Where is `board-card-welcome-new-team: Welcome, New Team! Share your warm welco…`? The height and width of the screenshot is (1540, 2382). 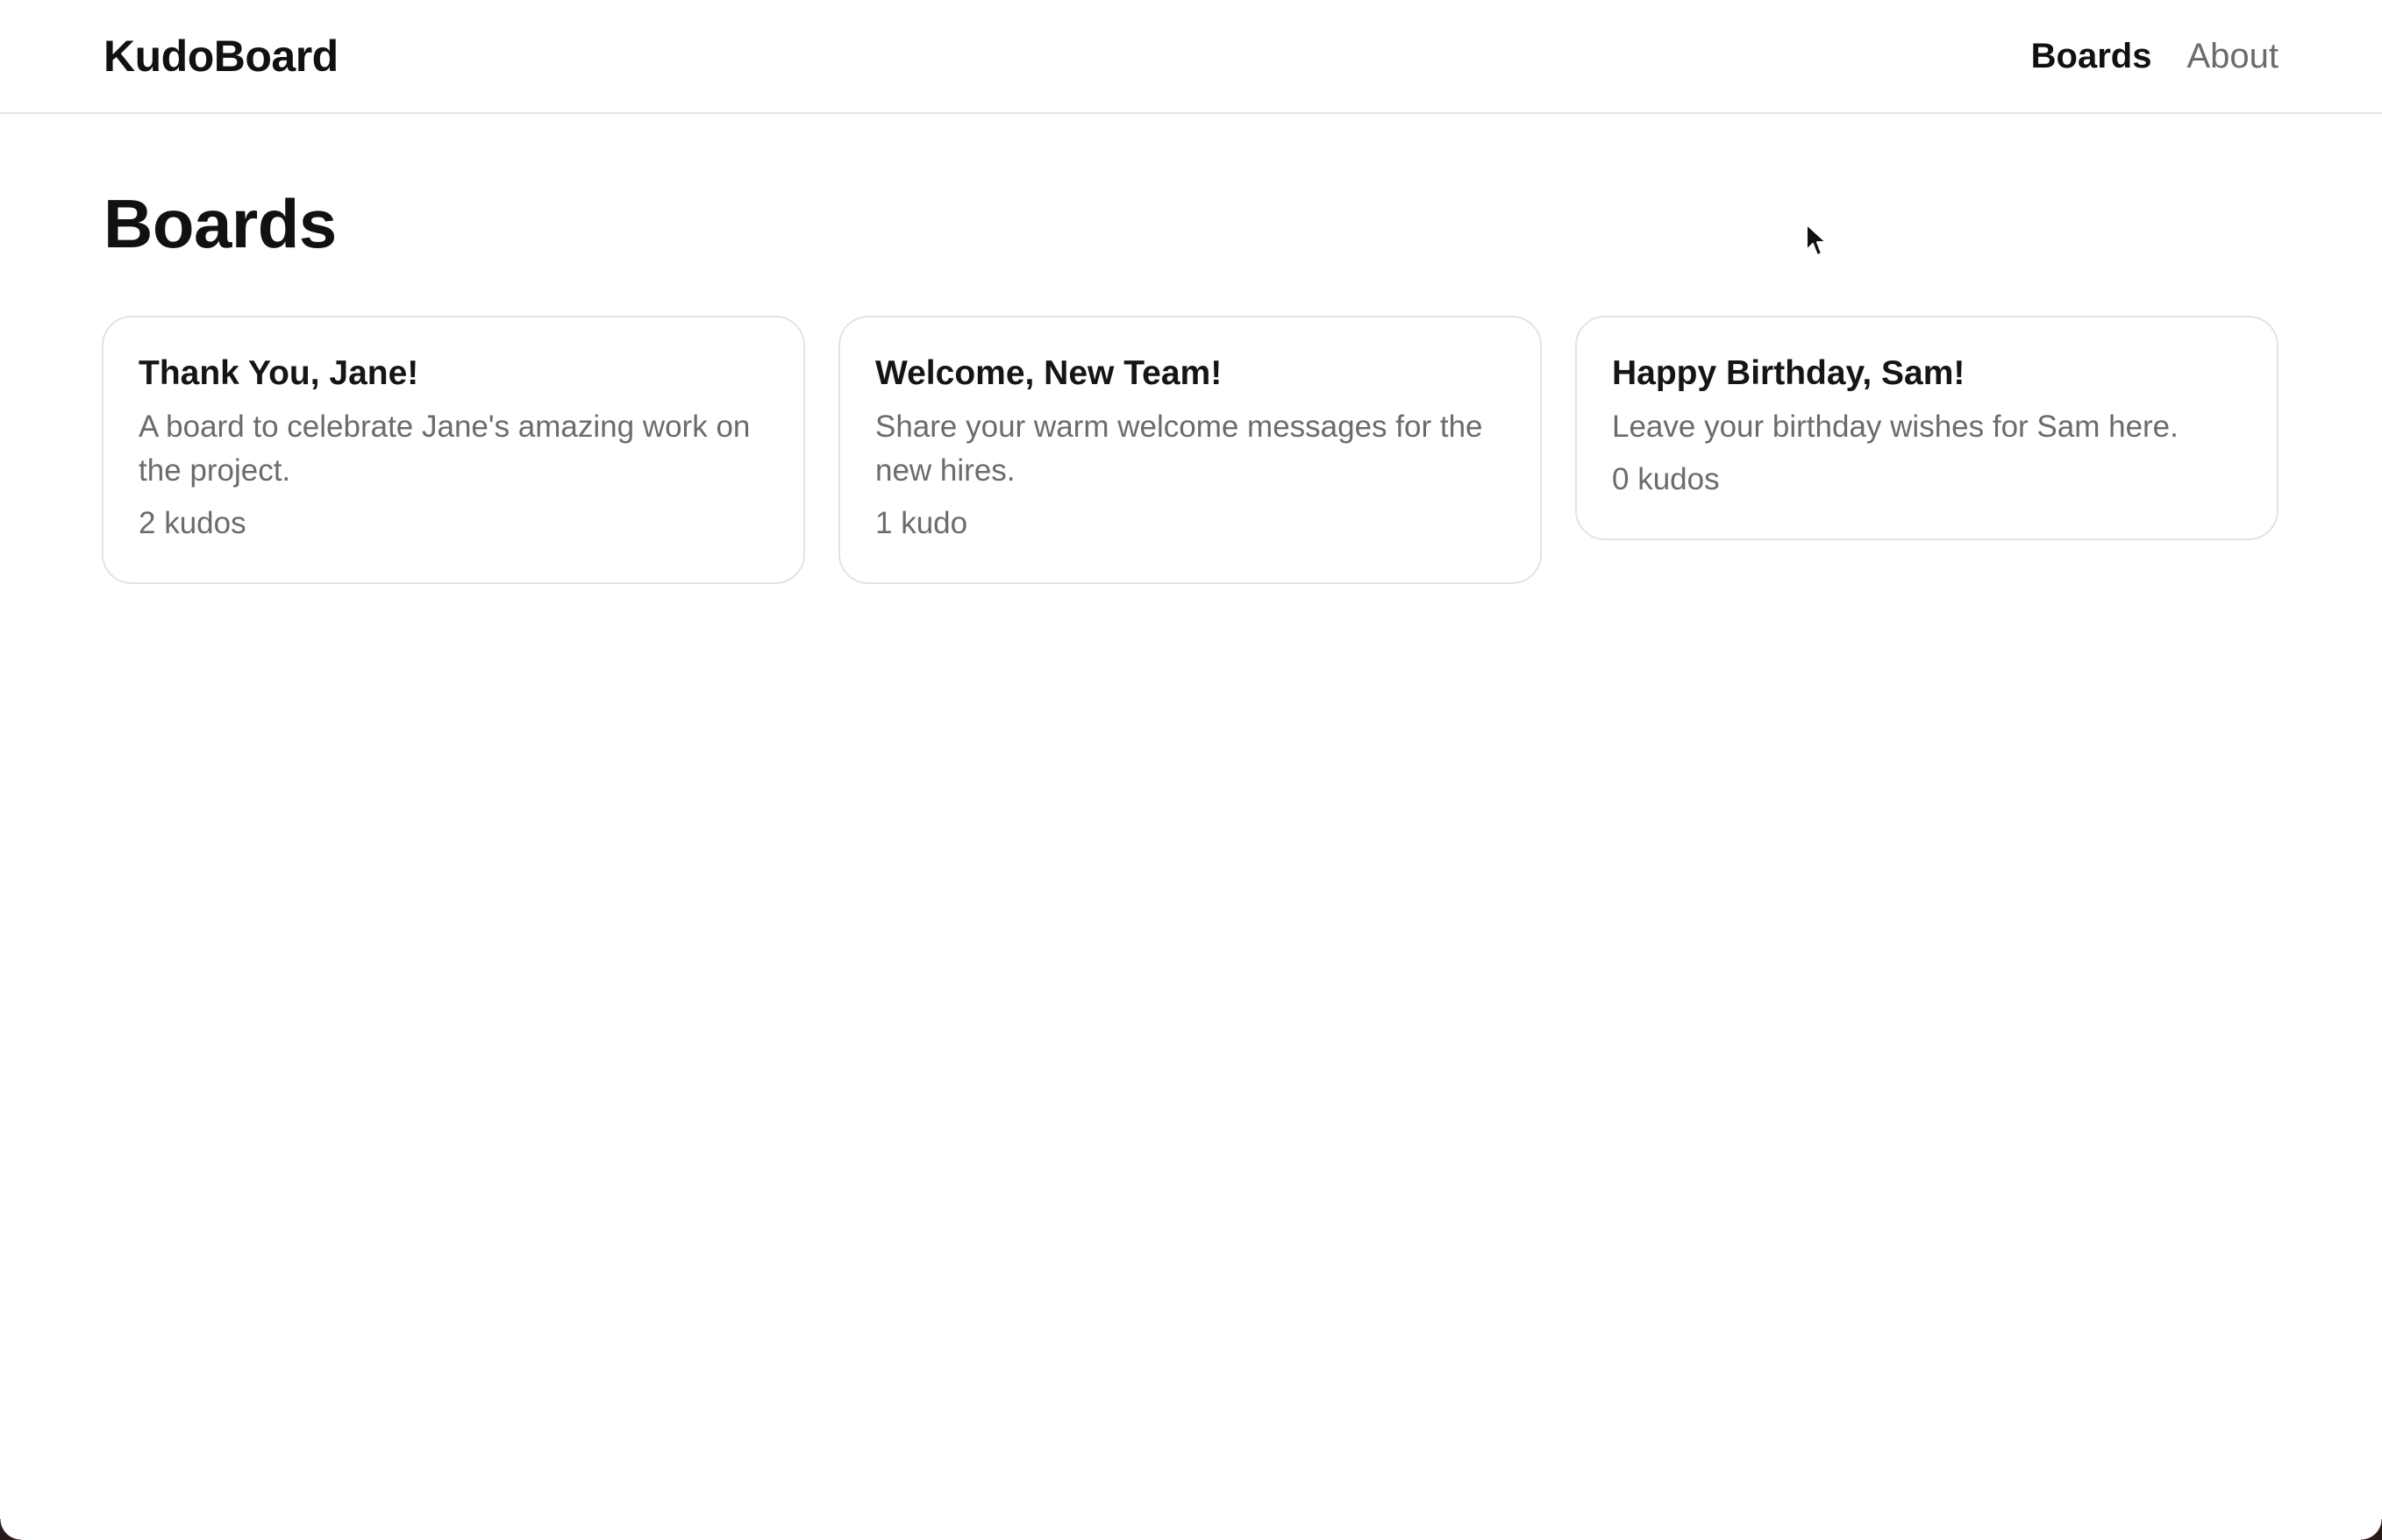
board-card-welcome-new-team: Welcome, New Team! Share your warm welco… is located at coordinates (1190, 450).